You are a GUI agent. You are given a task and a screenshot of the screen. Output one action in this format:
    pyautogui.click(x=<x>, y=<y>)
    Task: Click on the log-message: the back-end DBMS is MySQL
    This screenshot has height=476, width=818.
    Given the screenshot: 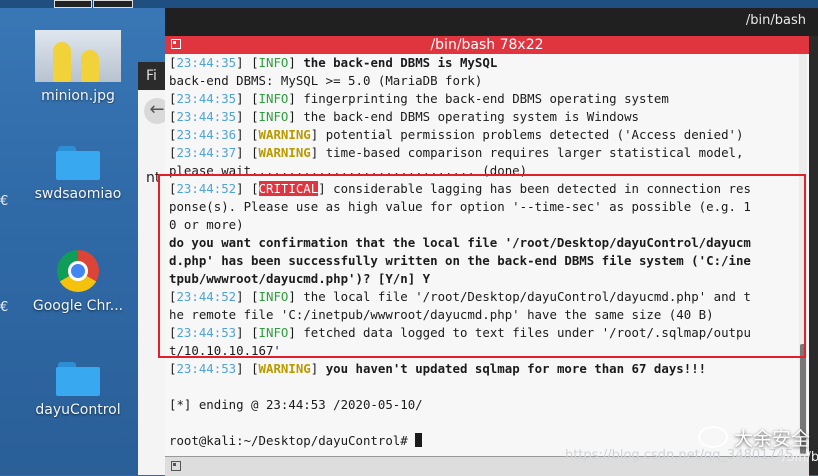 What is the action you would take?
    pyautogui.click(x=396, y=62)
    